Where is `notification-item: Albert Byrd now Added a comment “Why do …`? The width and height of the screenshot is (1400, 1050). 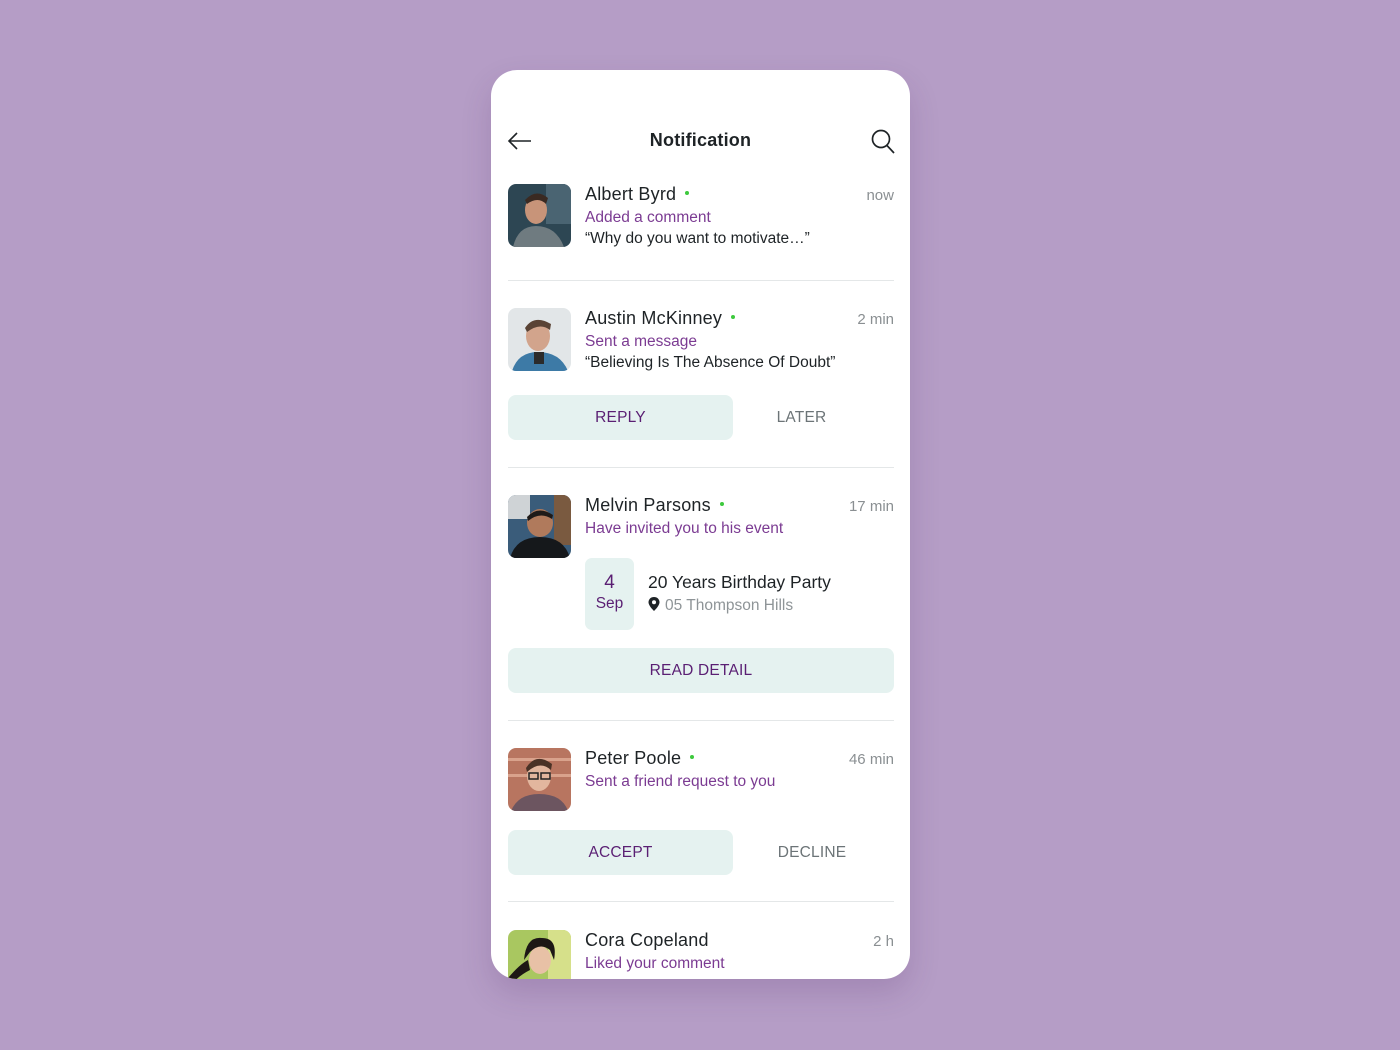
notification-item: Albert Byrd now Added a comment “Why do … is located at coordinates (701, 224).